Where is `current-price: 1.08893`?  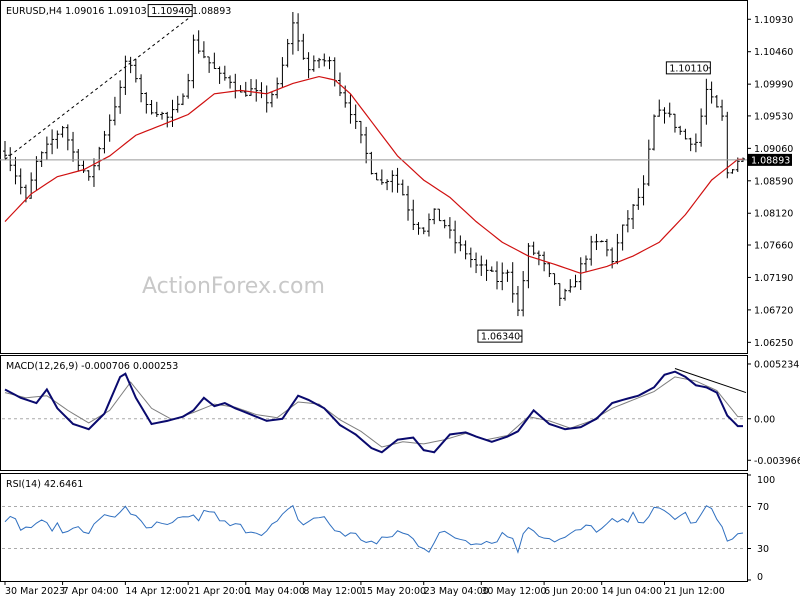 current-price: 1.08893 is located at coordinates (396, 159).